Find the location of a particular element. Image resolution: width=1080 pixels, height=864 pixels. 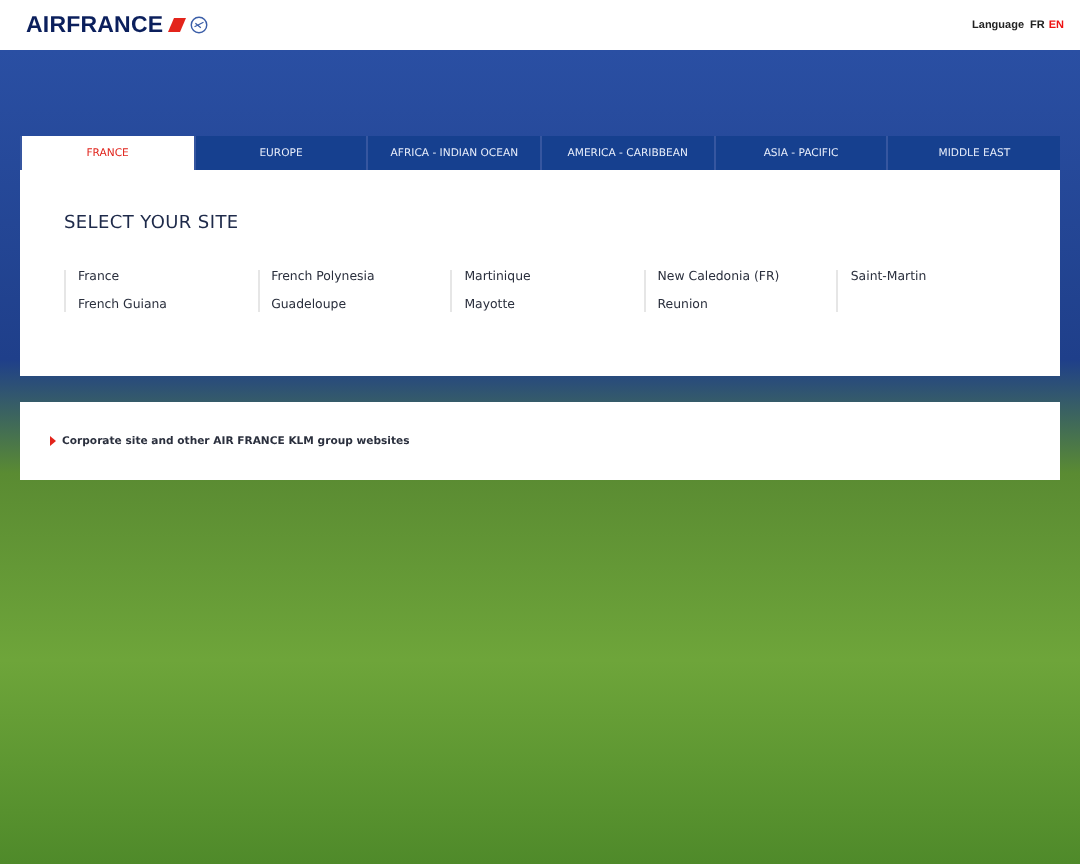

stripe-icon is located at coordinates (176, 25).